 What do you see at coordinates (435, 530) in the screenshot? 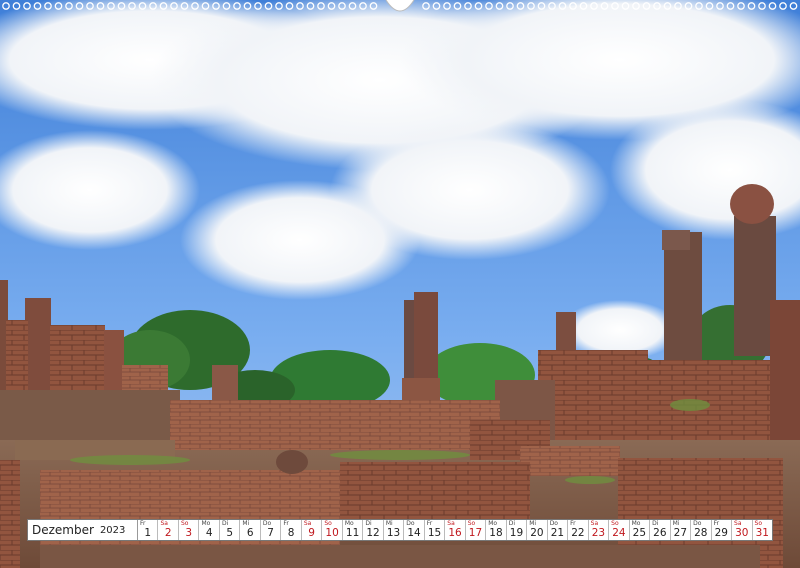
I see `day-cell: Fr 15` at bounding box center [435, 530].